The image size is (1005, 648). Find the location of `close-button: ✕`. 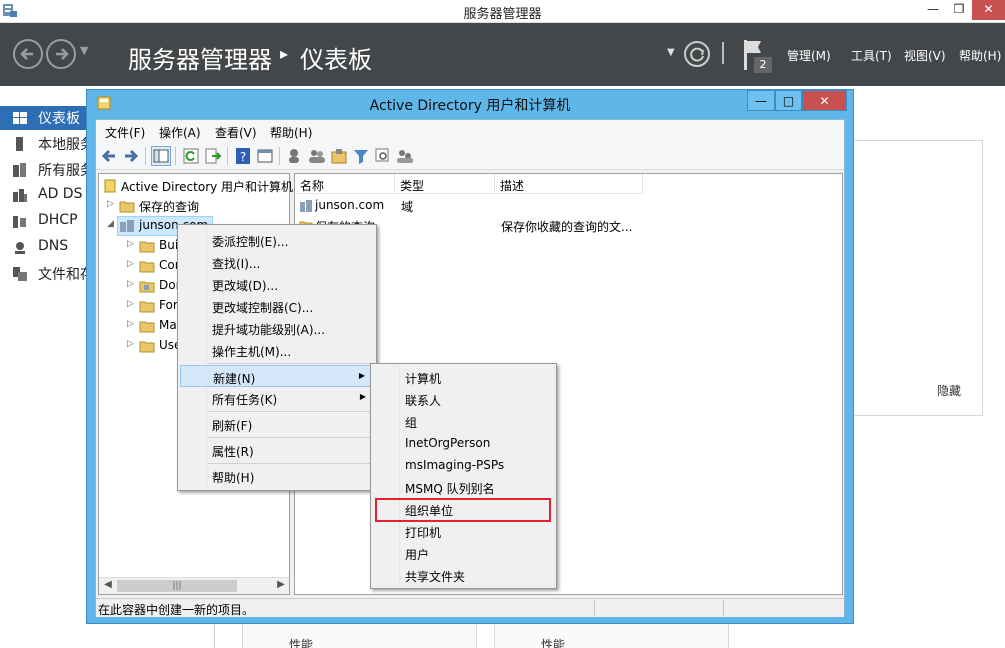

close-button: ✕ is located at coordinates (988, 10).